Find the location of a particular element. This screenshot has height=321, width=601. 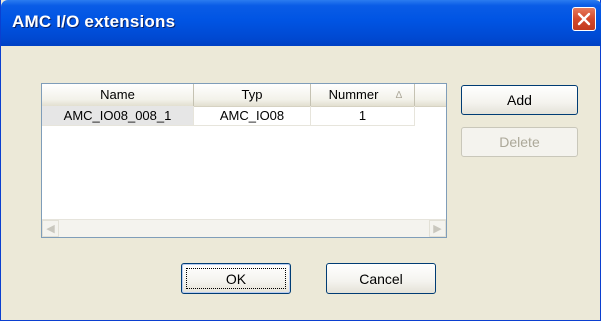

delete-button: Delete is located at coordinates (519, 142).